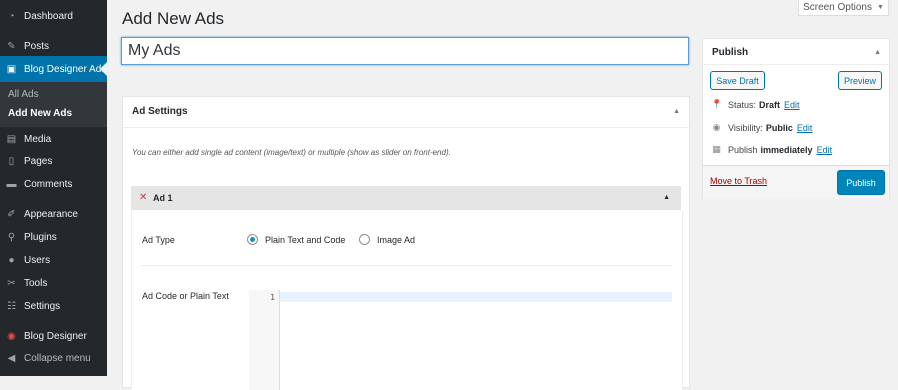  I want to click on menu-label: Appearance, so click(51, 214).